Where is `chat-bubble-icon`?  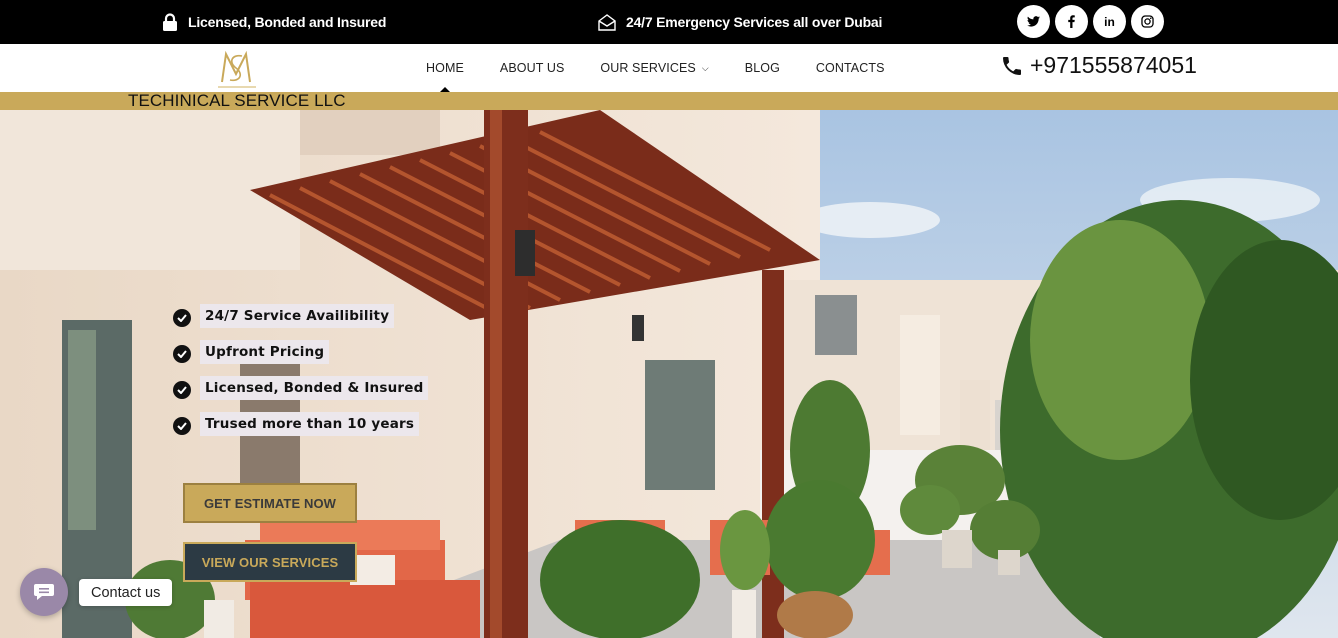
chat-bubble-icon is located at coordinates (44, 592).